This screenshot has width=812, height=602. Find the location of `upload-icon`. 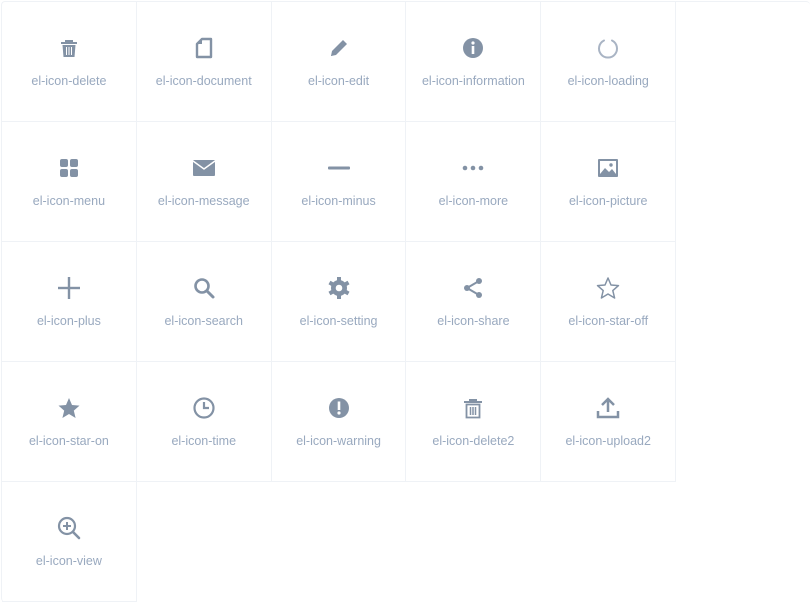

upload-icon is located at coordinates (608, 408).